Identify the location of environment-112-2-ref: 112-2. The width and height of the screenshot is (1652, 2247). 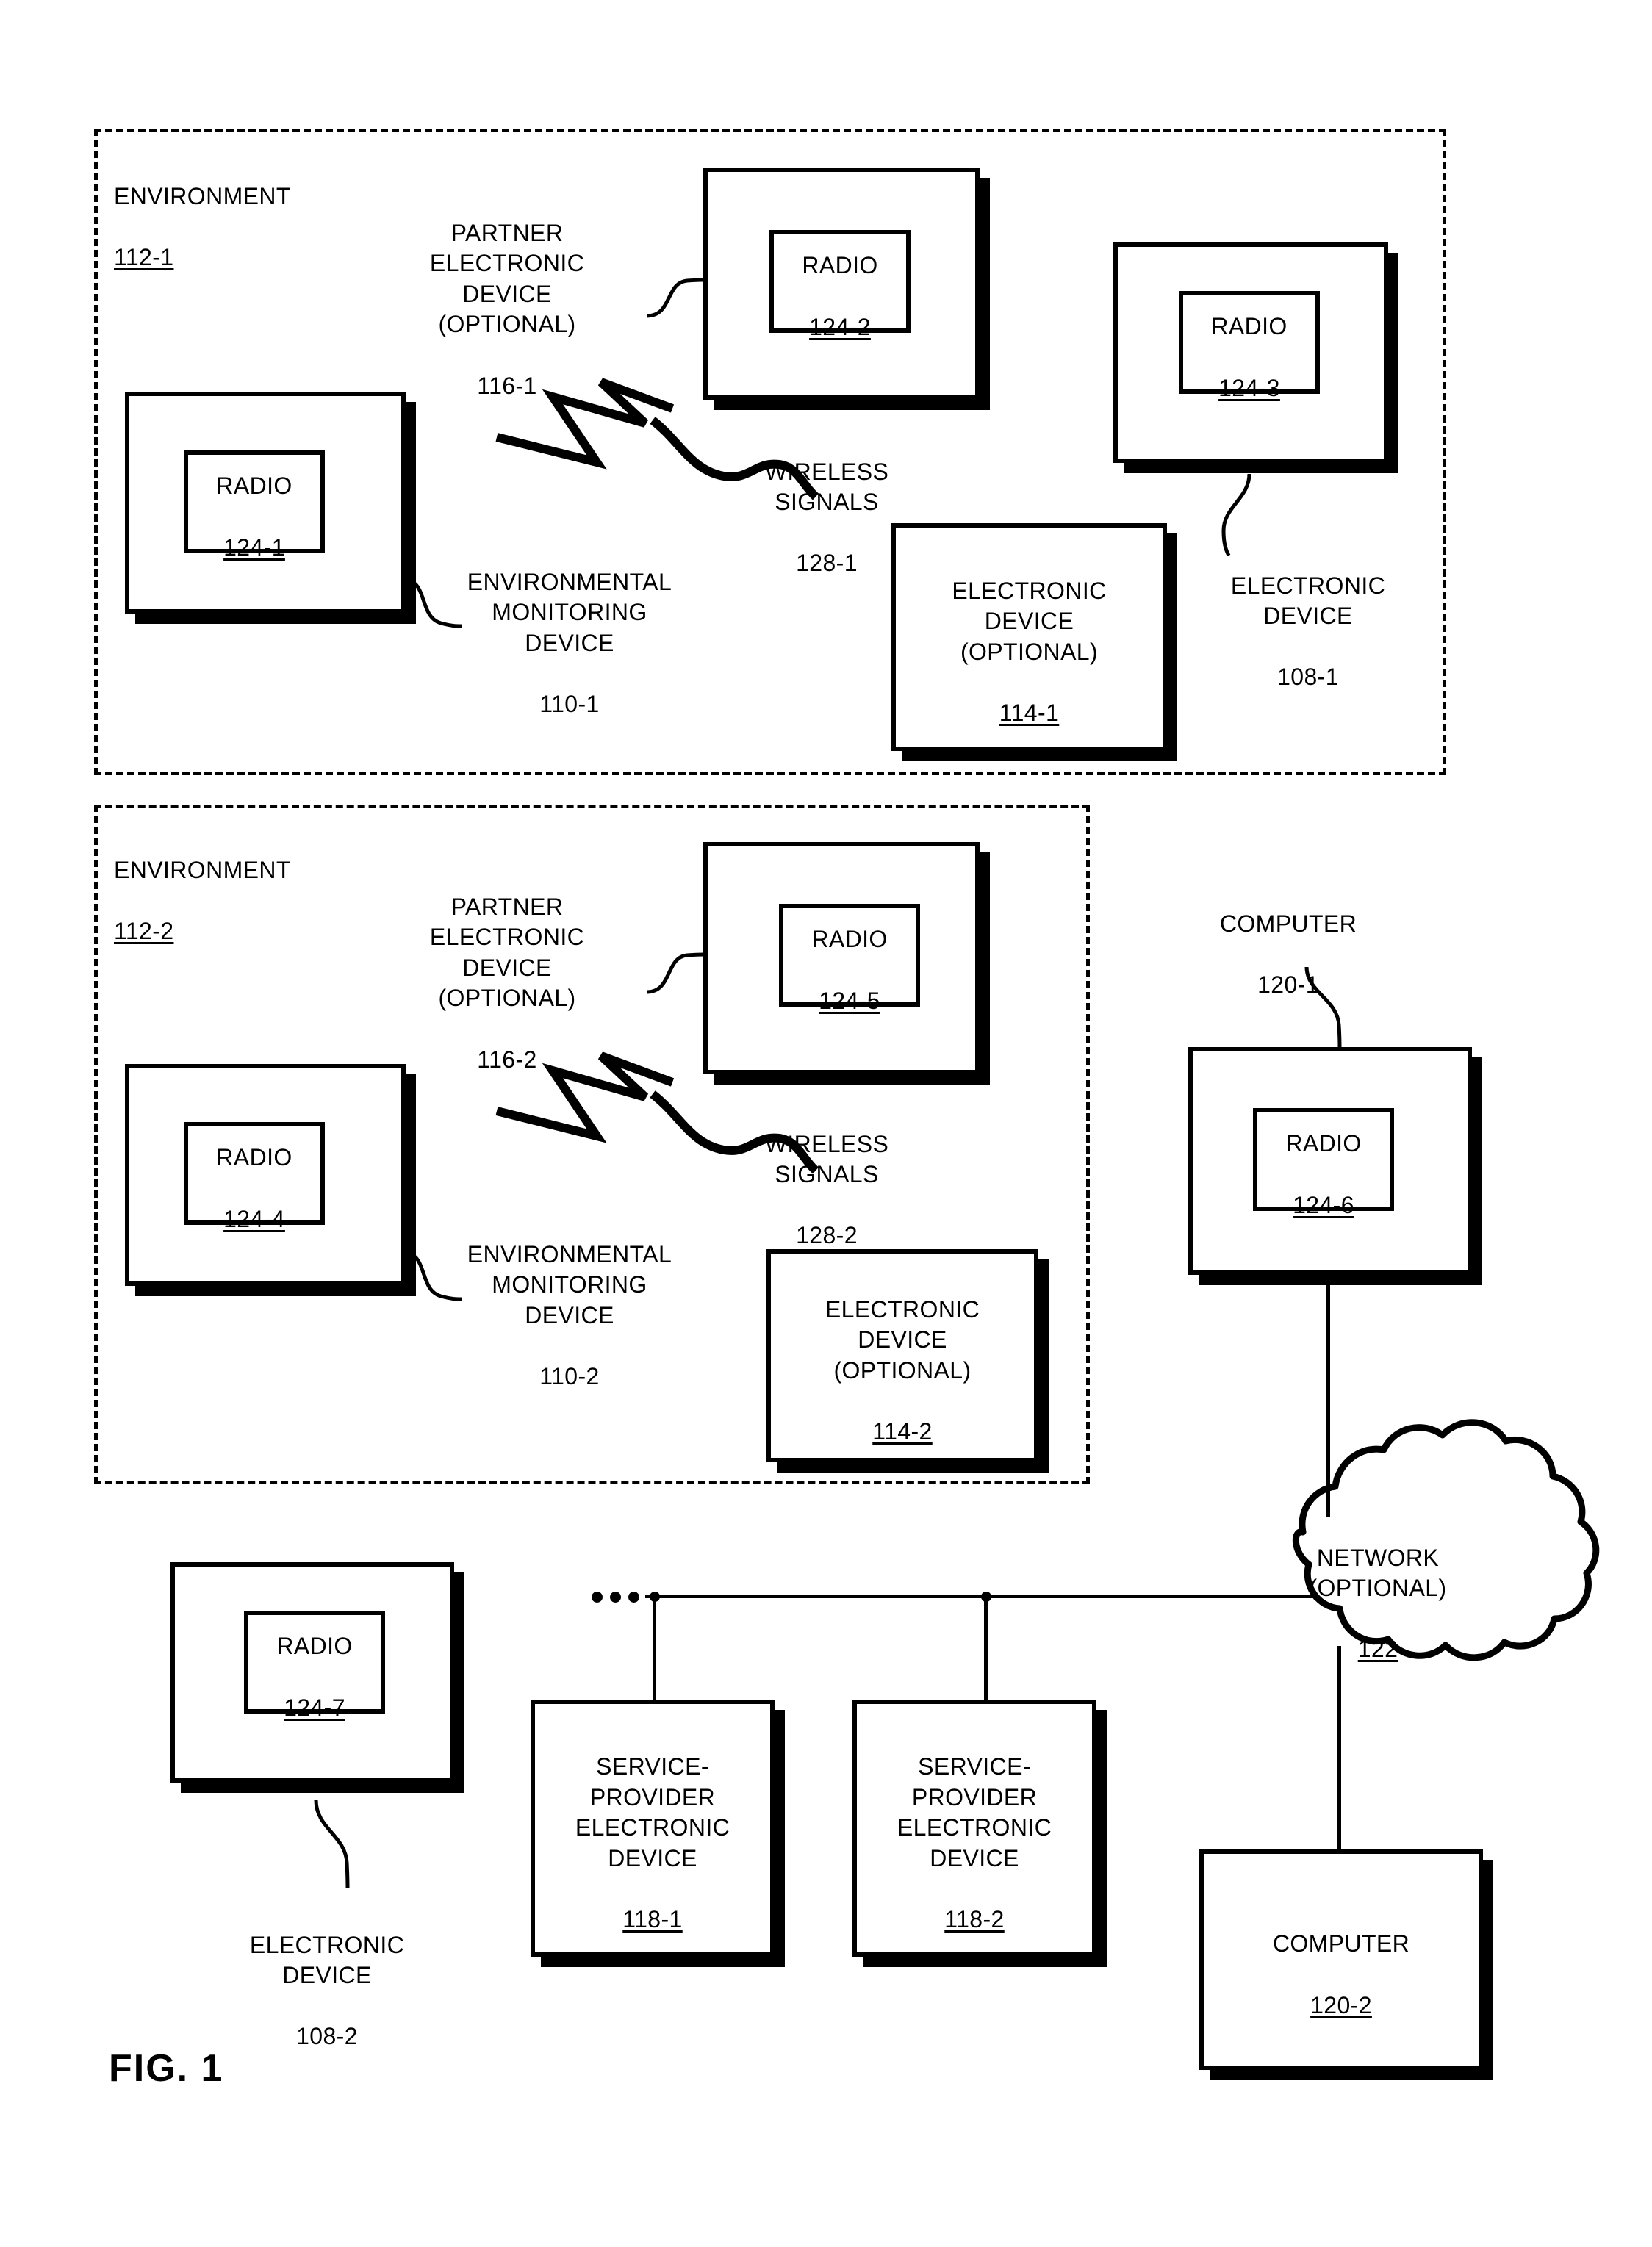
(144, 931).